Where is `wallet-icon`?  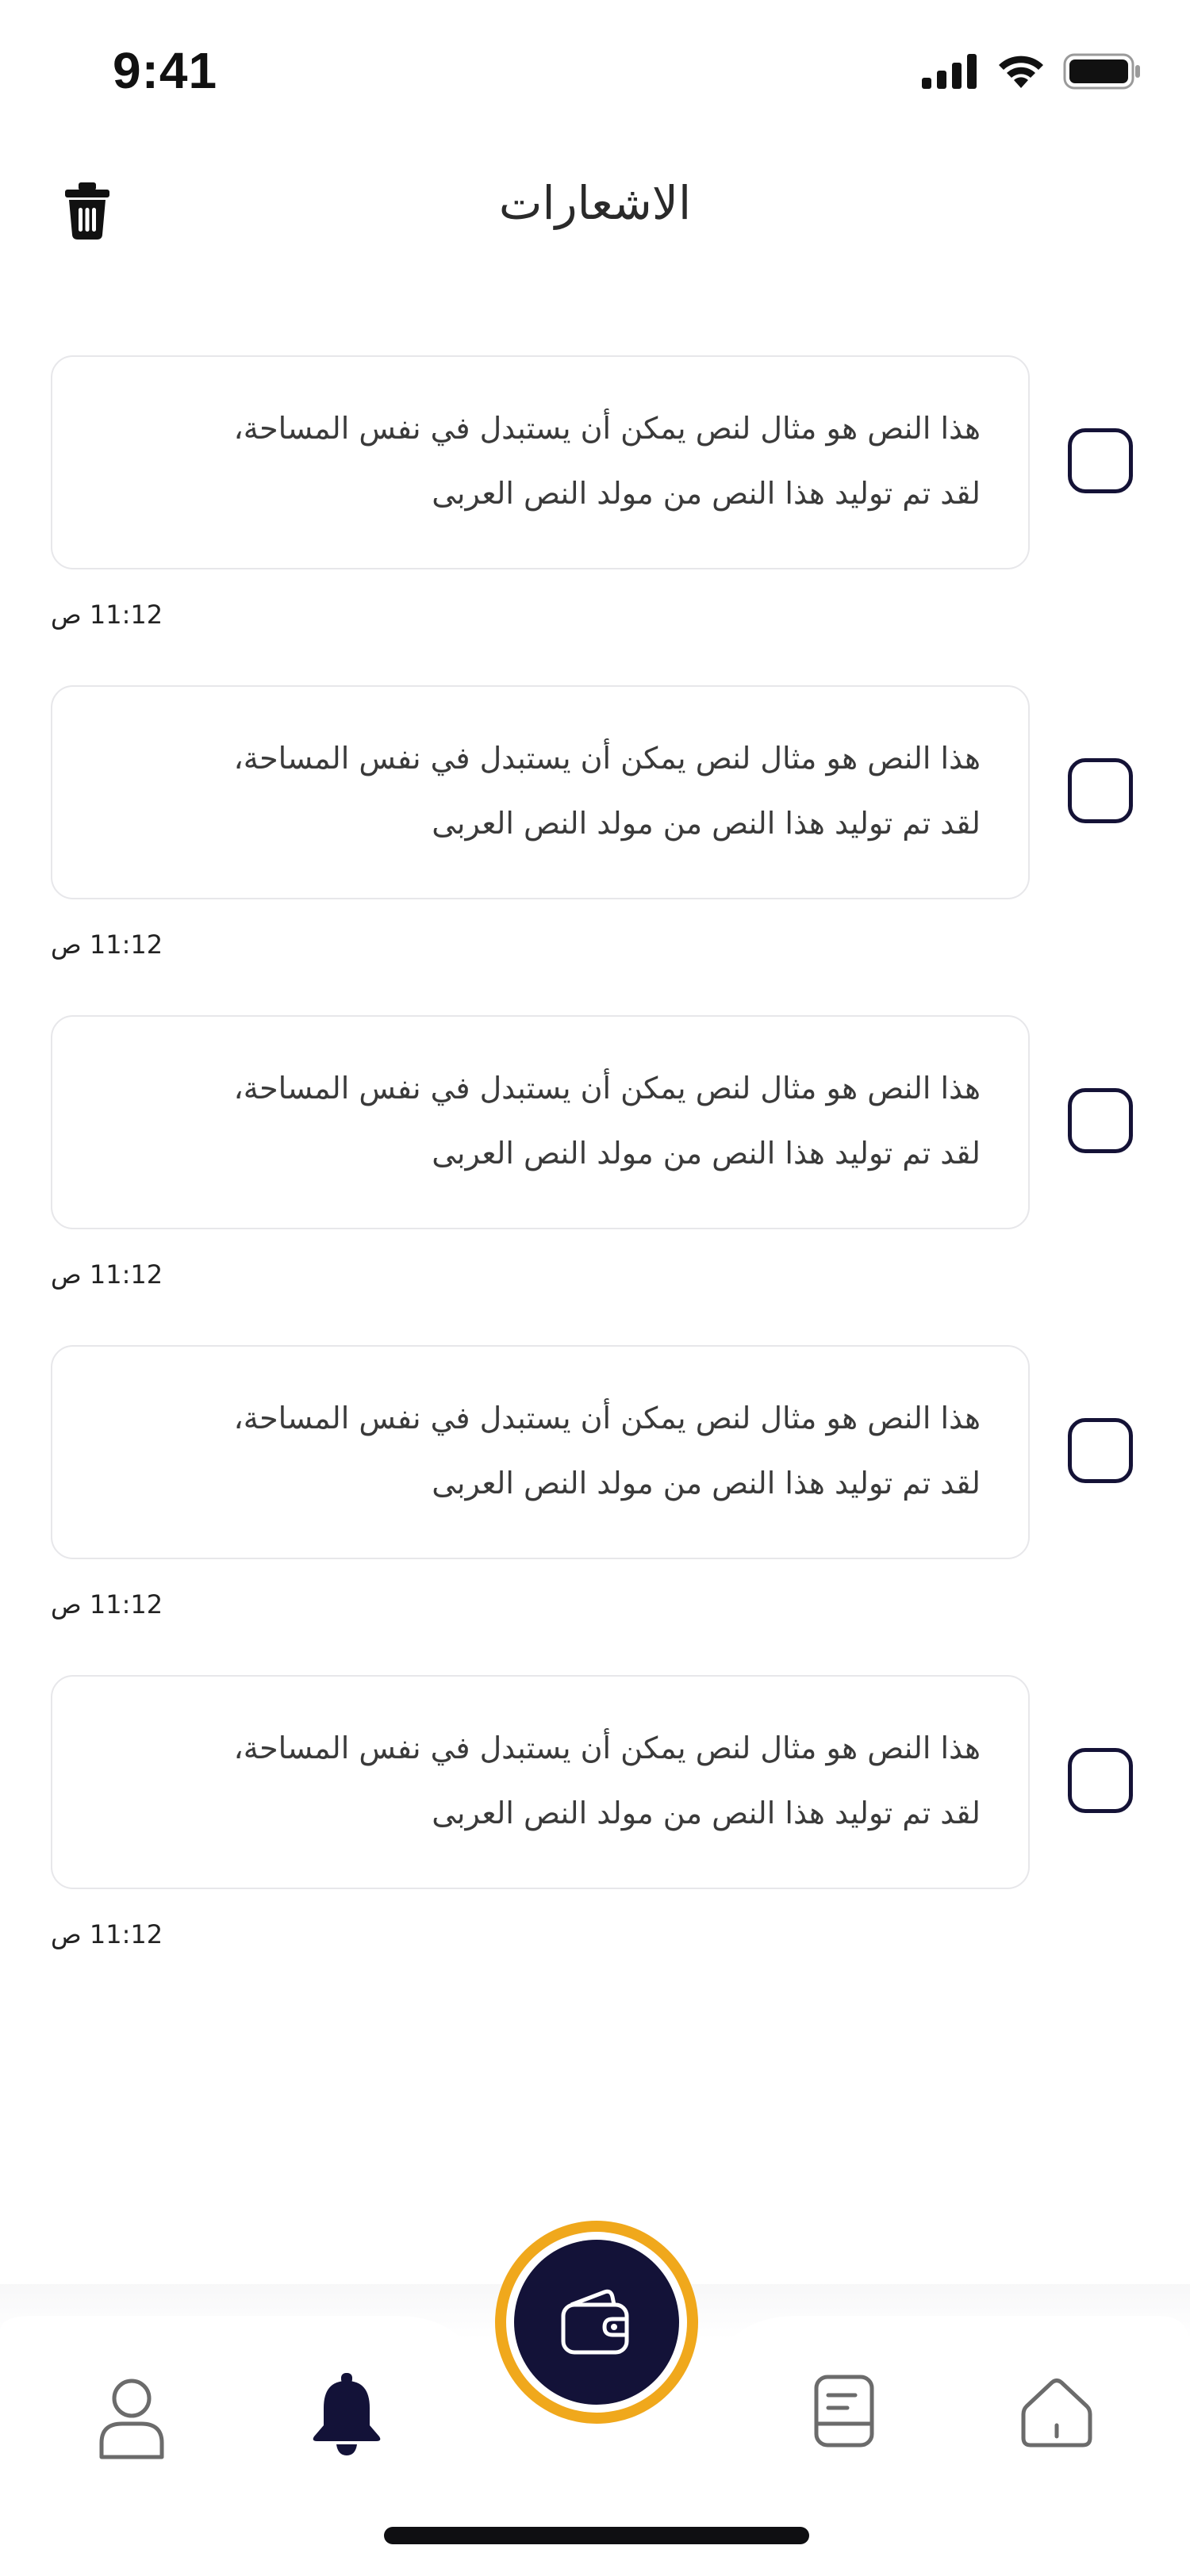 wallet-icon is located at coordinates (595, 2322).